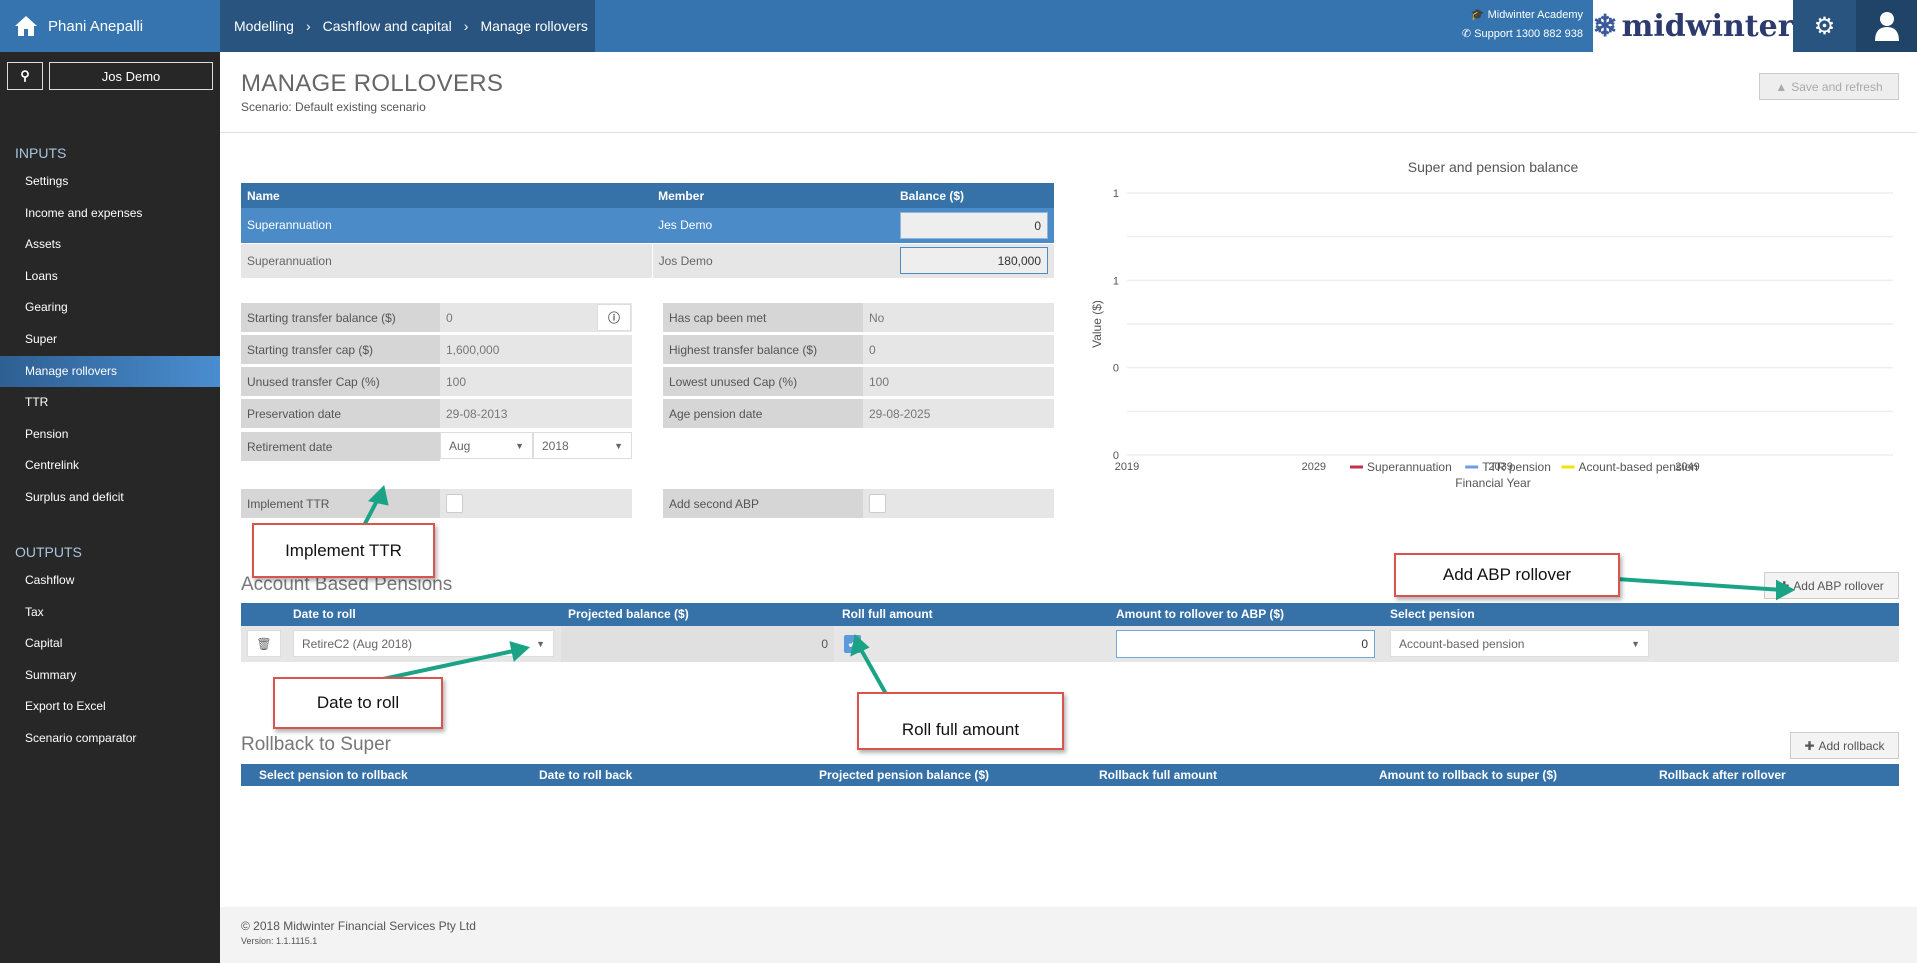 The width and height of the screenshot is (1917, 963). Describe the element at coordinates (110, 580) in the screenshot. I see `sidebar-item-cashflow: Cashflow` at that location.